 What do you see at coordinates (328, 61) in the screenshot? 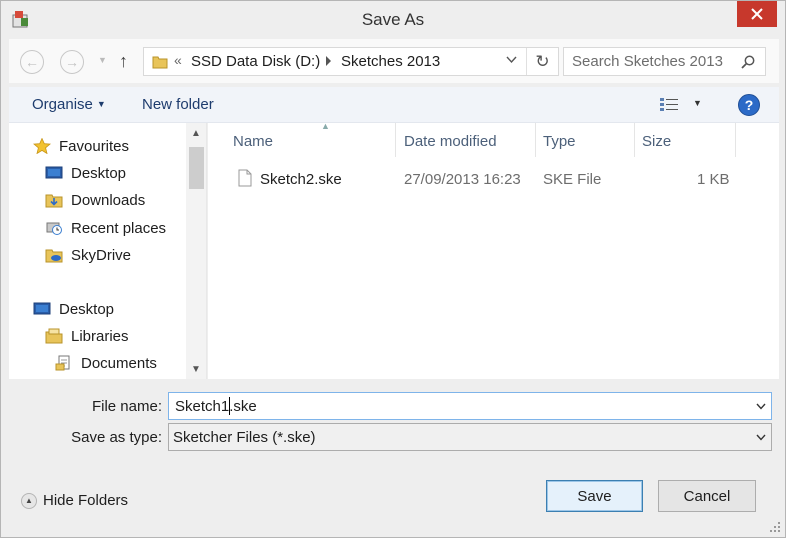
I see `breadcrumb-separator-icon` at bounding box center [328, 61].